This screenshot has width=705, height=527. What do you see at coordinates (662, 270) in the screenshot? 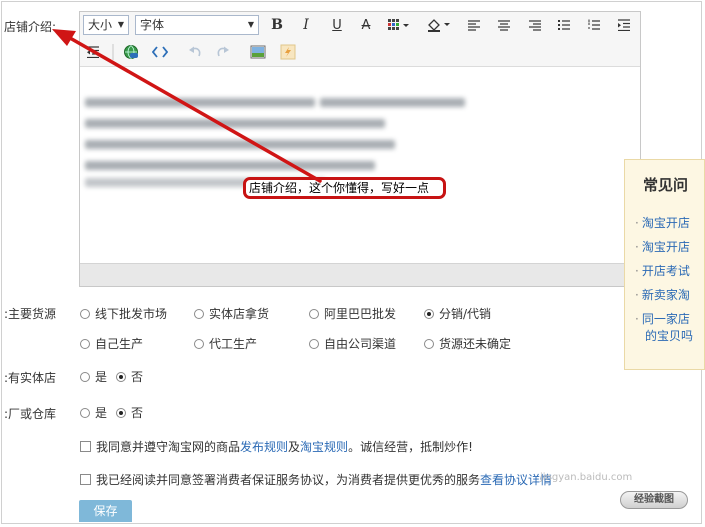
I see `faq-link: · 开店考试` at bounding box center [662, 270].